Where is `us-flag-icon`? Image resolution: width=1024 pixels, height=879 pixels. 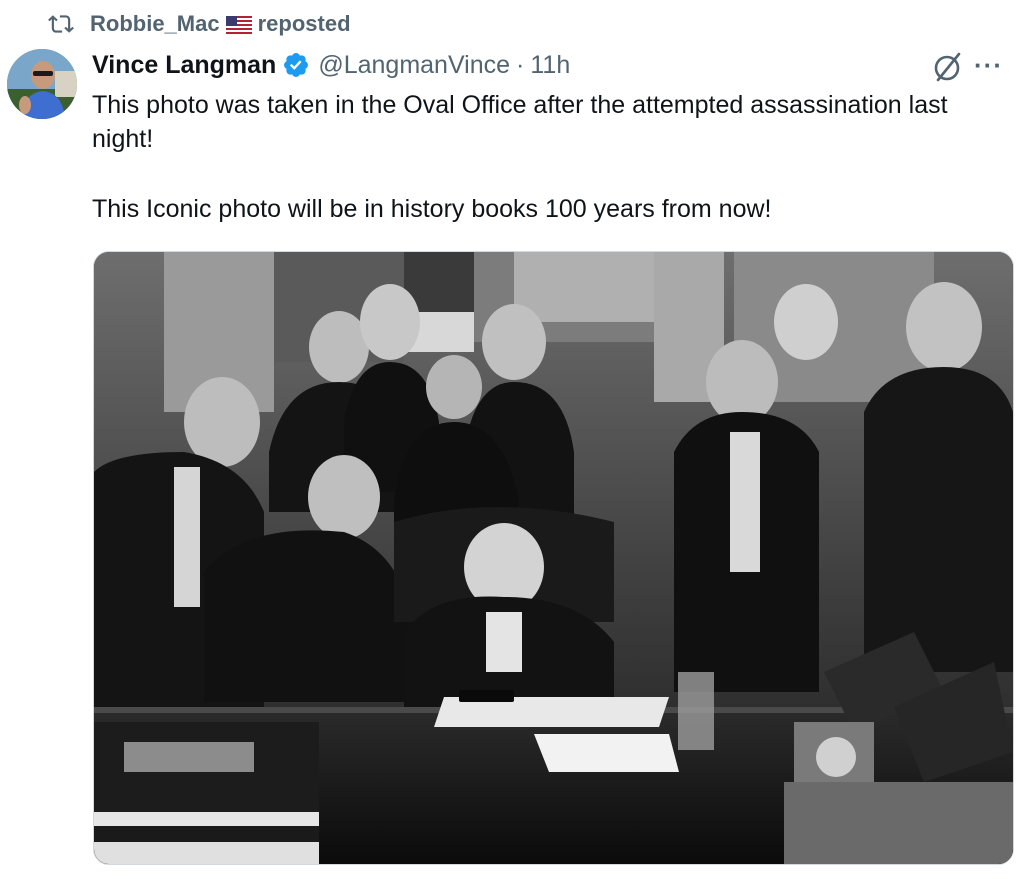
us-flag-icon is located at coordinates (238, 25).